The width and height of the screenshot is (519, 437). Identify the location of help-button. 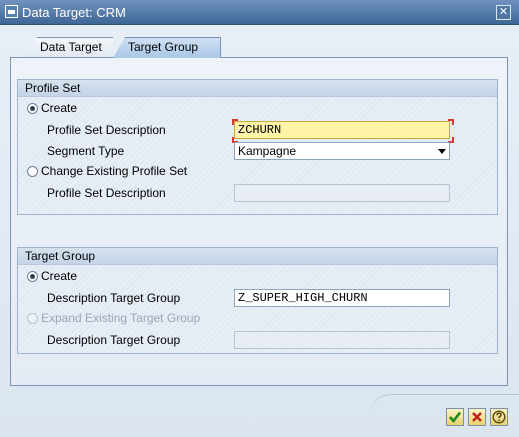
(499, 417).